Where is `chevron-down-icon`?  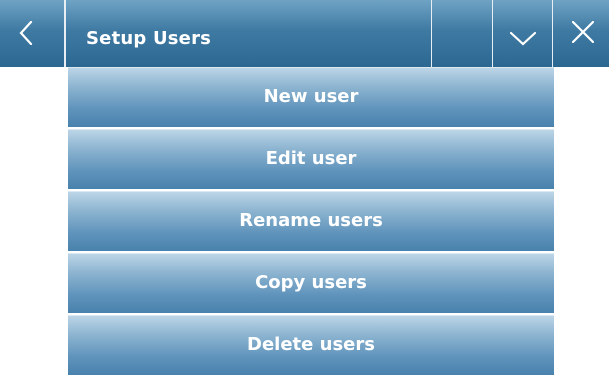
chevron-down-icon is located at coordinates (523, 38).